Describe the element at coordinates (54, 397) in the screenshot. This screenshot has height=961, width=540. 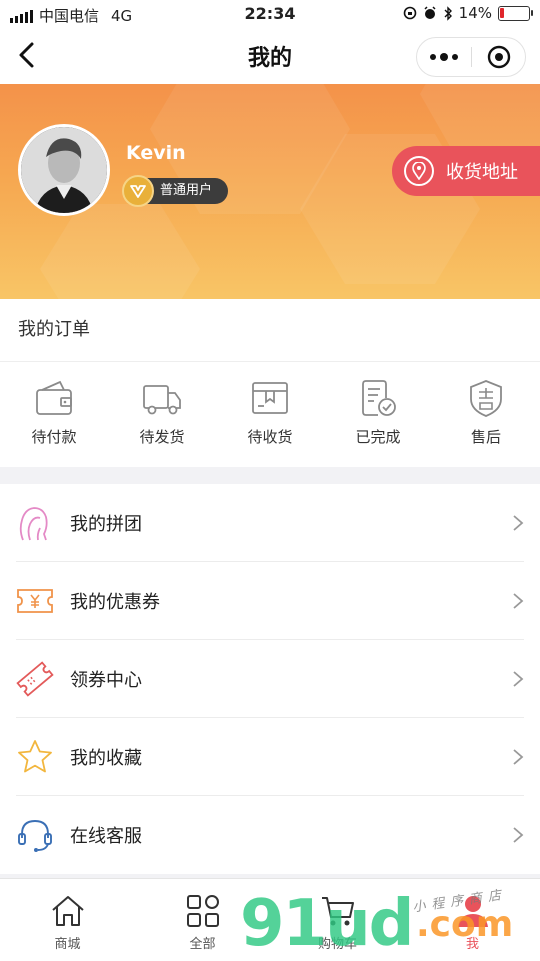
I see `wallet-icon` at that location.